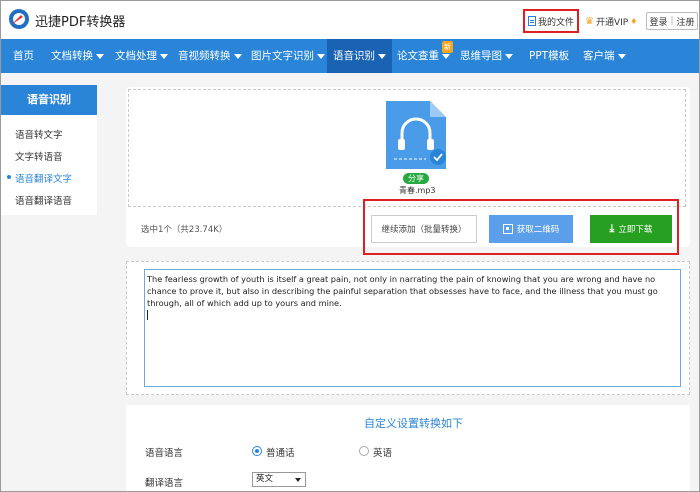 The image size is (700, 492). I want to click on nav-label: 论文查重, so click(418, 56).